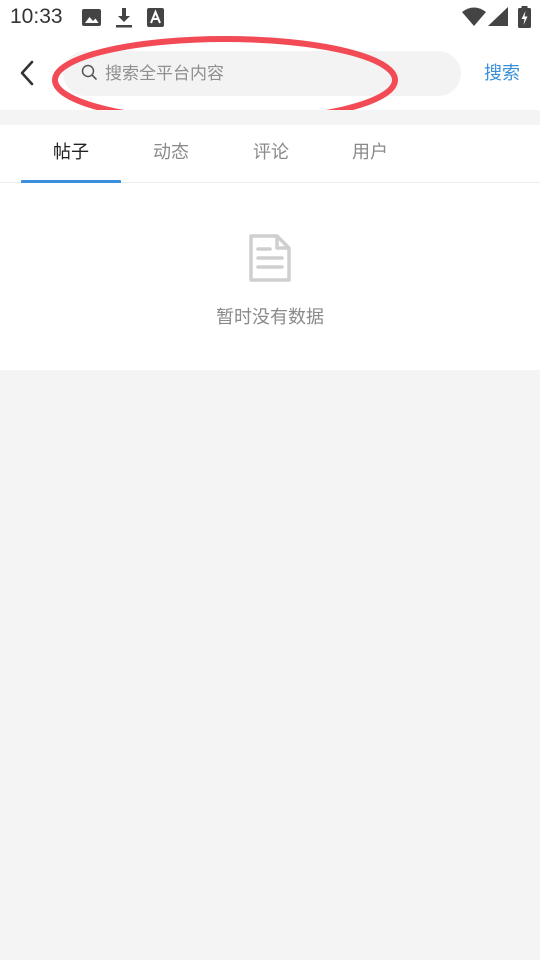  Describe the element at coordinates (71, 153) in the screenshot. I see `tab-posts: 帖子` at that location.